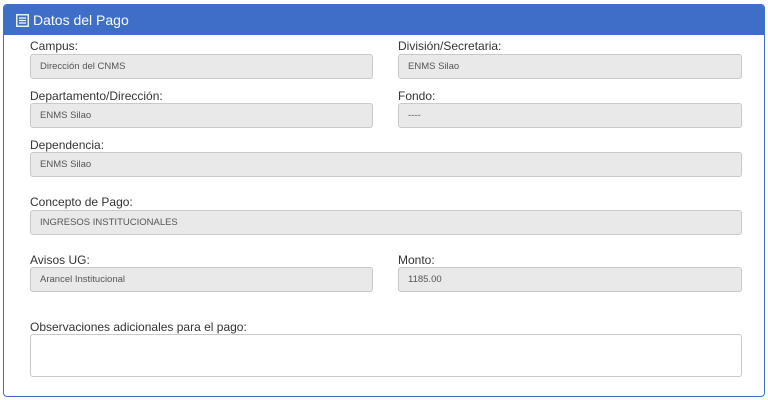 The width and height of the screenshot is (768, 400). I want to click on campus-label: Campus:, so click(54, 46).